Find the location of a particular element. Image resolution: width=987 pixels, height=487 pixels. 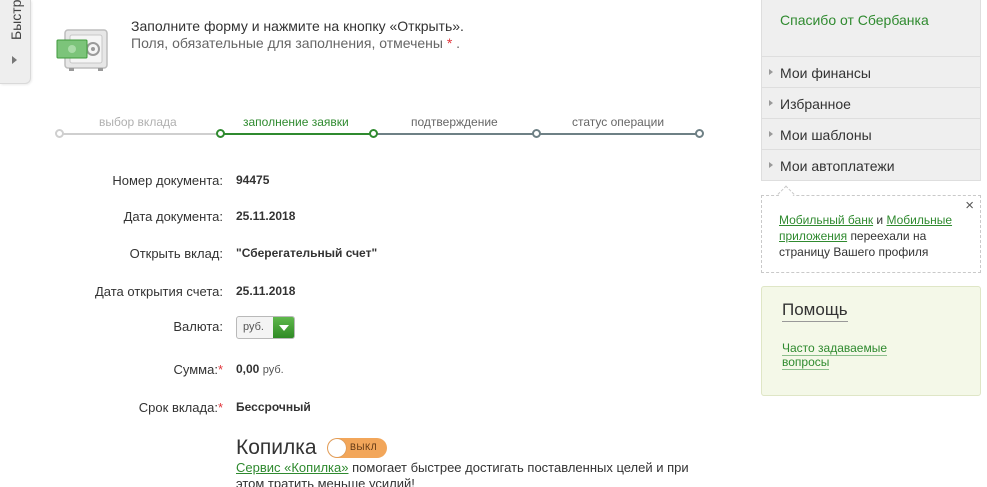

open-date-label: Дата открытия счета: is located at coordinates (158, 291).